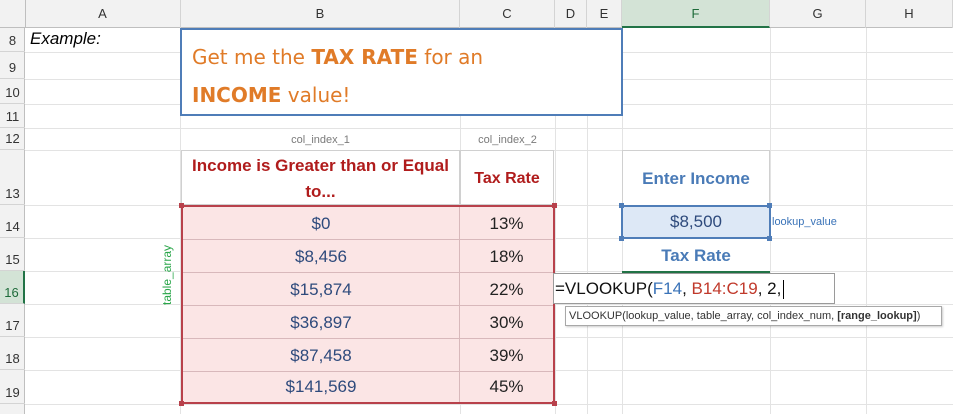  I want to click on column-header-a: A, so click(103, 14).